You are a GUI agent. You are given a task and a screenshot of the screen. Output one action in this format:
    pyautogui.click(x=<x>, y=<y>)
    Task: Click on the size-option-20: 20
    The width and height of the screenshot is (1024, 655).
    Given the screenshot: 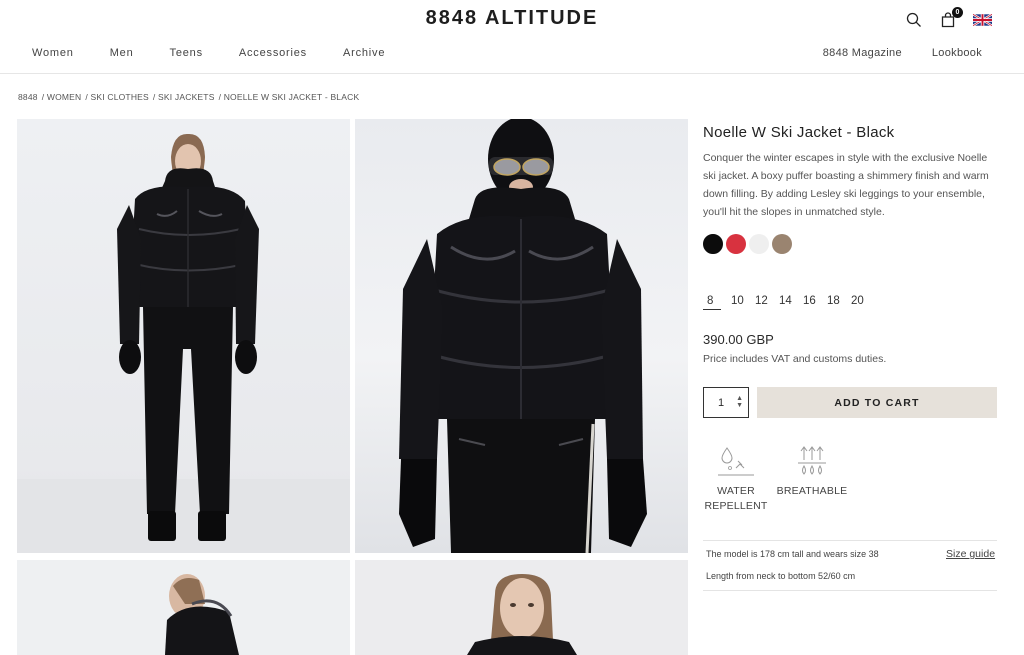 What is the action you would take?
    pyautogui.click(x=859, y=302)
    